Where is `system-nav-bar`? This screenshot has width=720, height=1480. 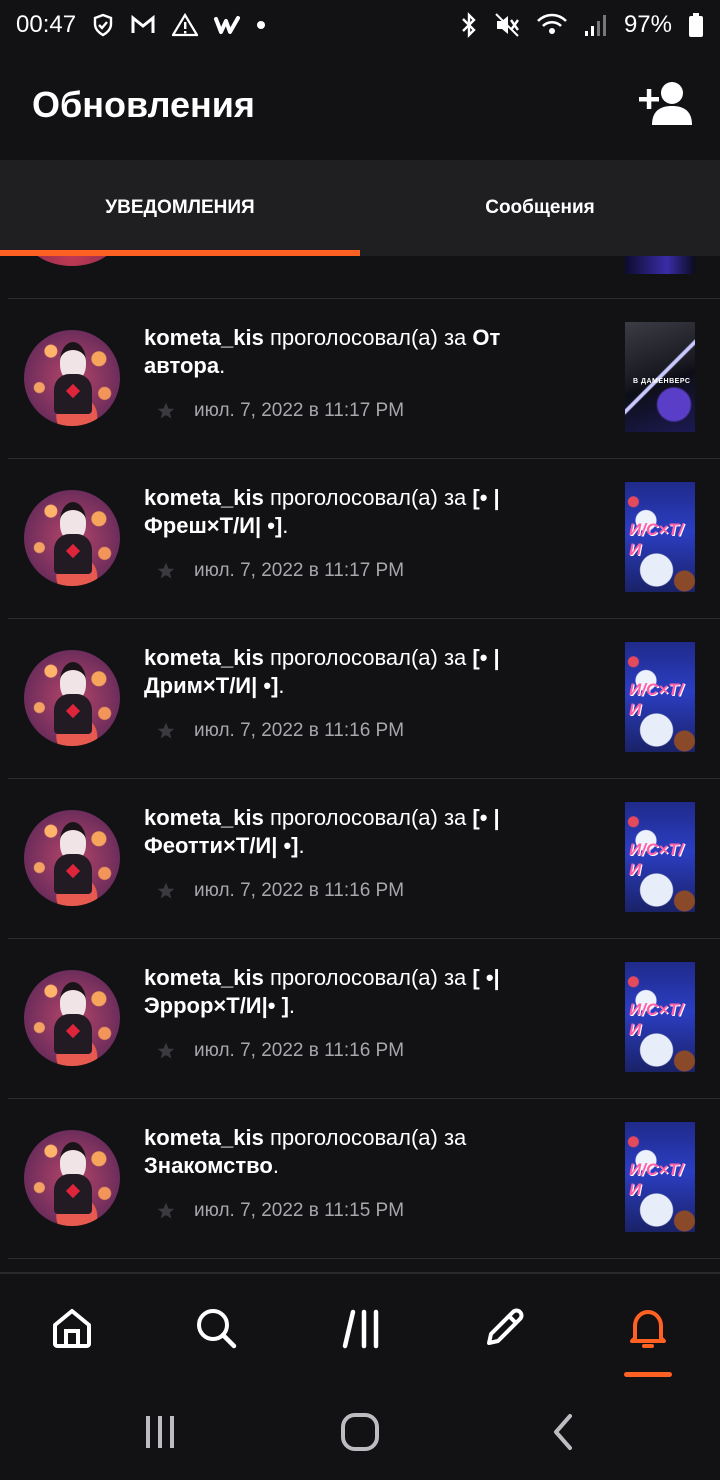 system-nav-bar is located at coordinates (360, 1432).